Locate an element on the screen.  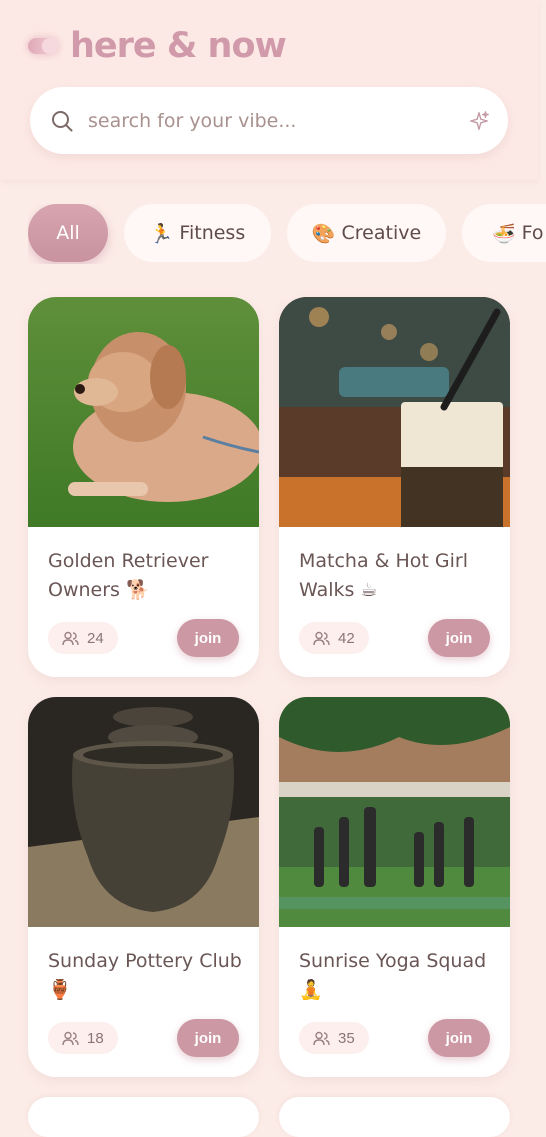
chip-all: All is located at coordinates (68, 233).